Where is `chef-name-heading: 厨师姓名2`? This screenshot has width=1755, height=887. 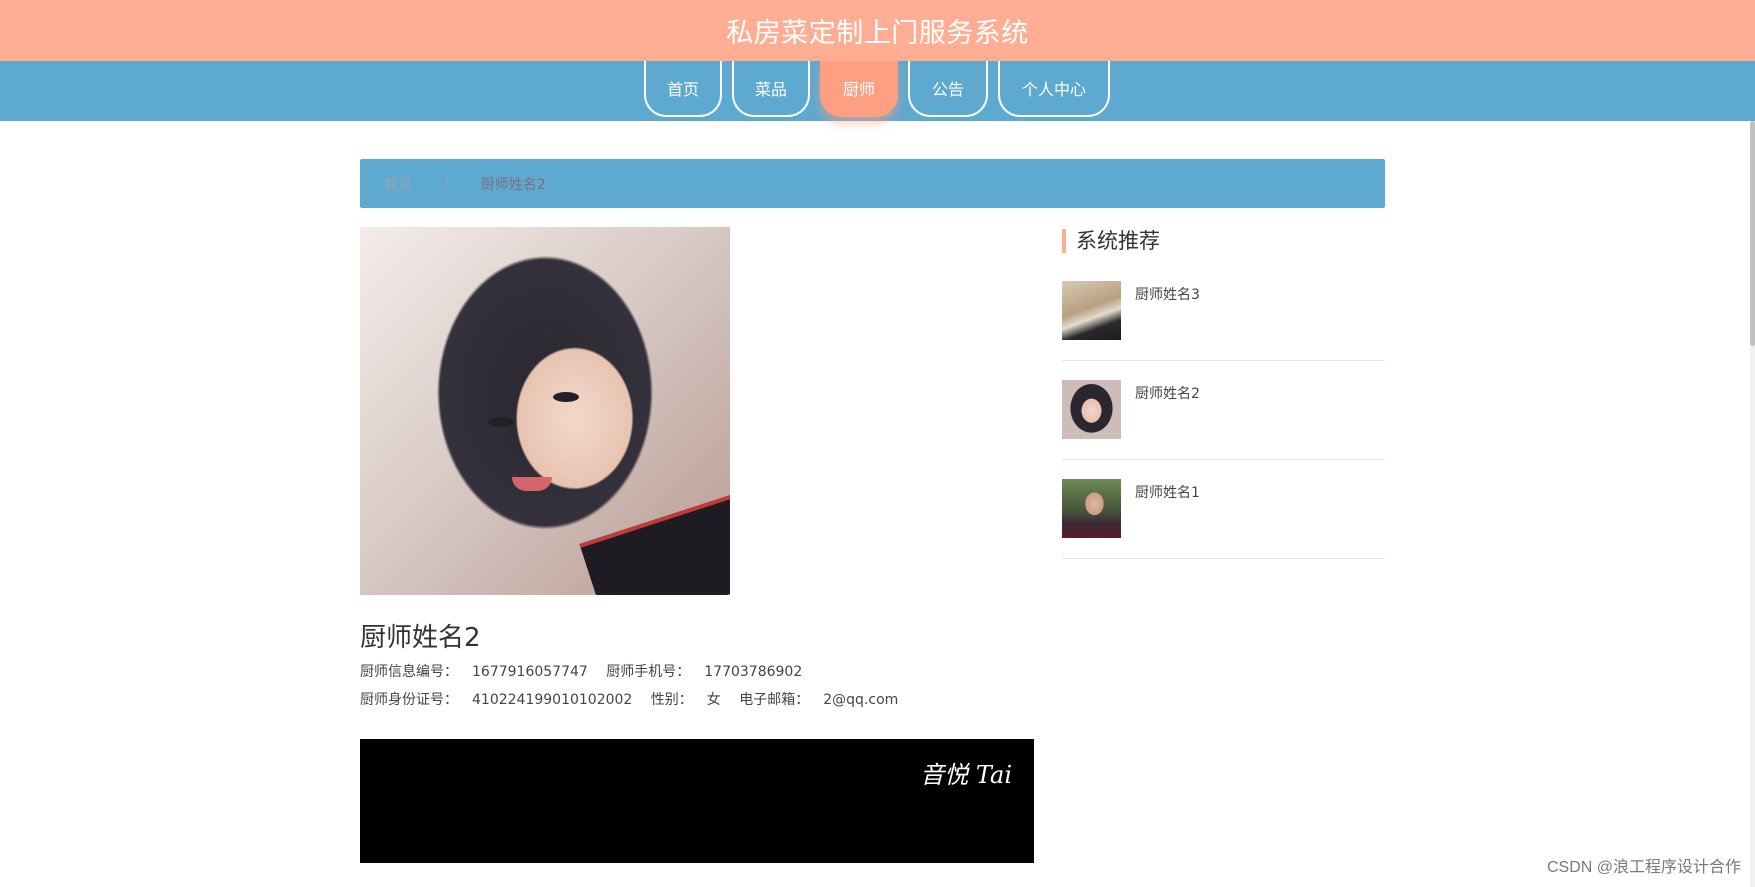
chef-name-heading: 厨师姓名2 is located at coordinates (420, 638).